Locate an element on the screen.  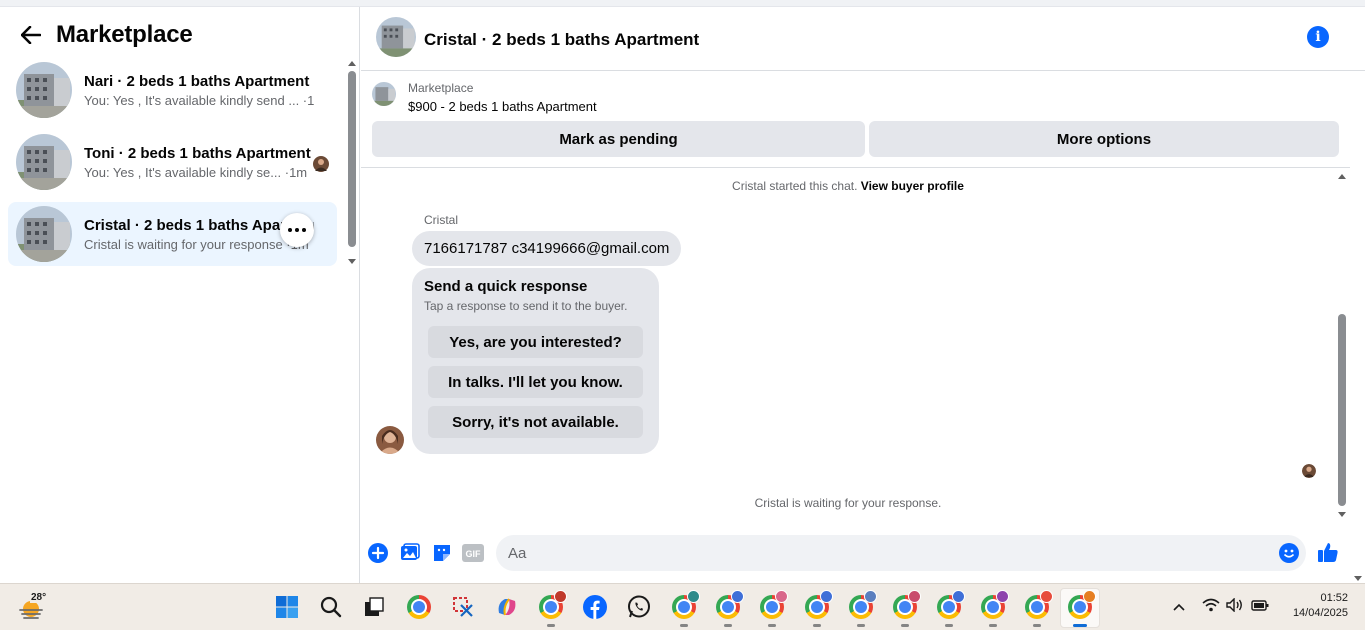
chat-title: Cristal · 2 beds 1 baths Apartment is located at coordinates (561, 40).